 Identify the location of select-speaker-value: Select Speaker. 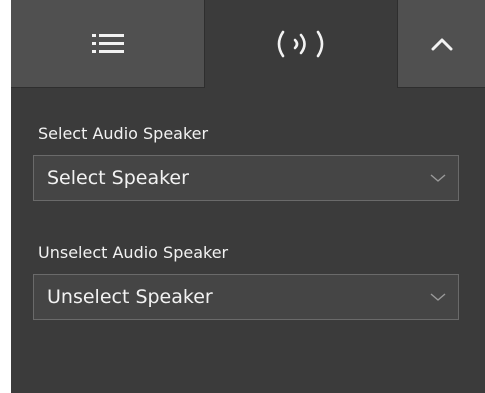
(118, 178).